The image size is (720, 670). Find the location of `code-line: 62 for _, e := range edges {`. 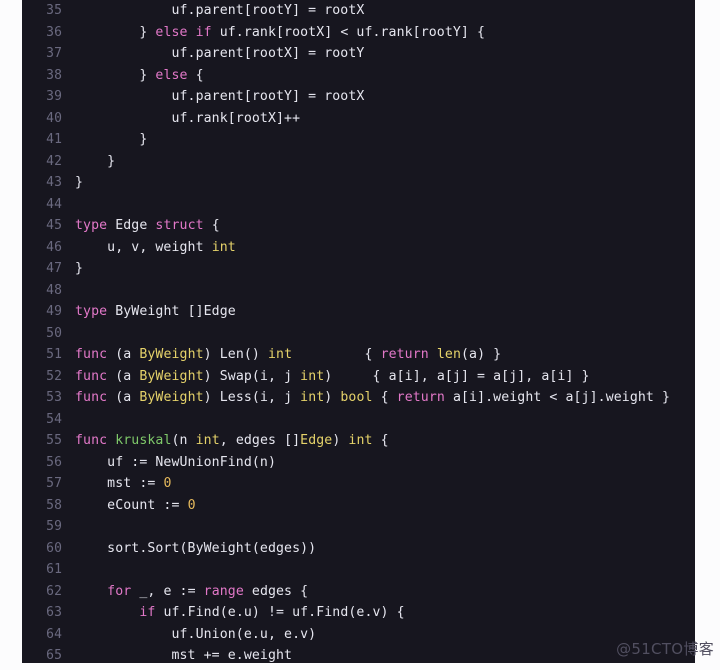

code-line: 62 for _, e := range edges { is located at coordinates (358, 592).